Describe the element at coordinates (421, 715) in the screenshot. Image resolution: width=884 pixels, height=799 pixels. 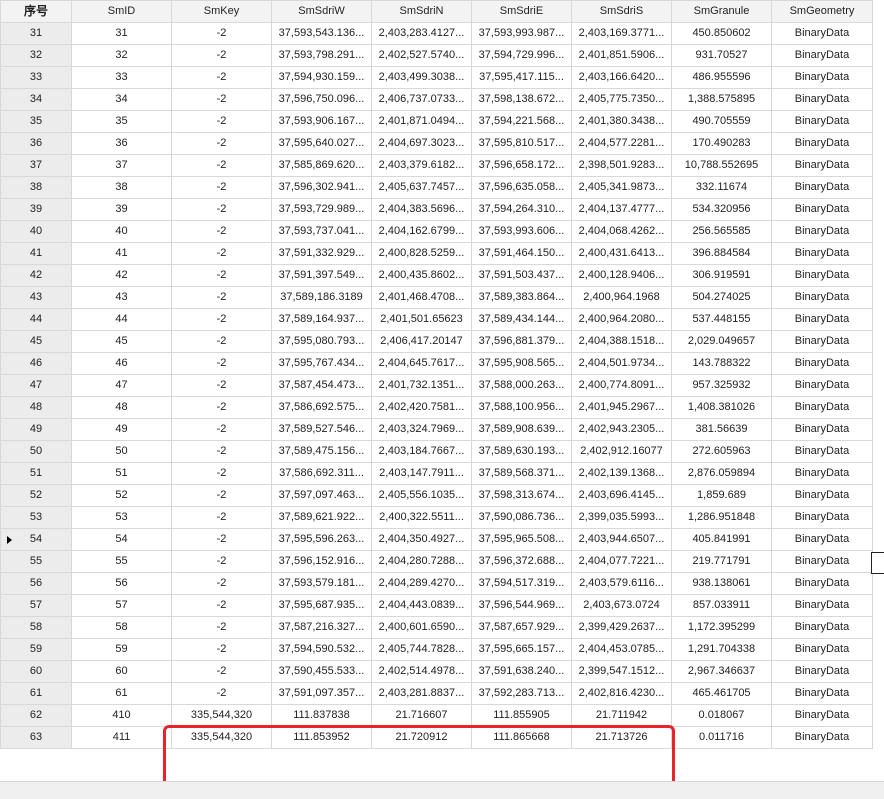
I see `cell-smsdrin: 21.716607` at that location.